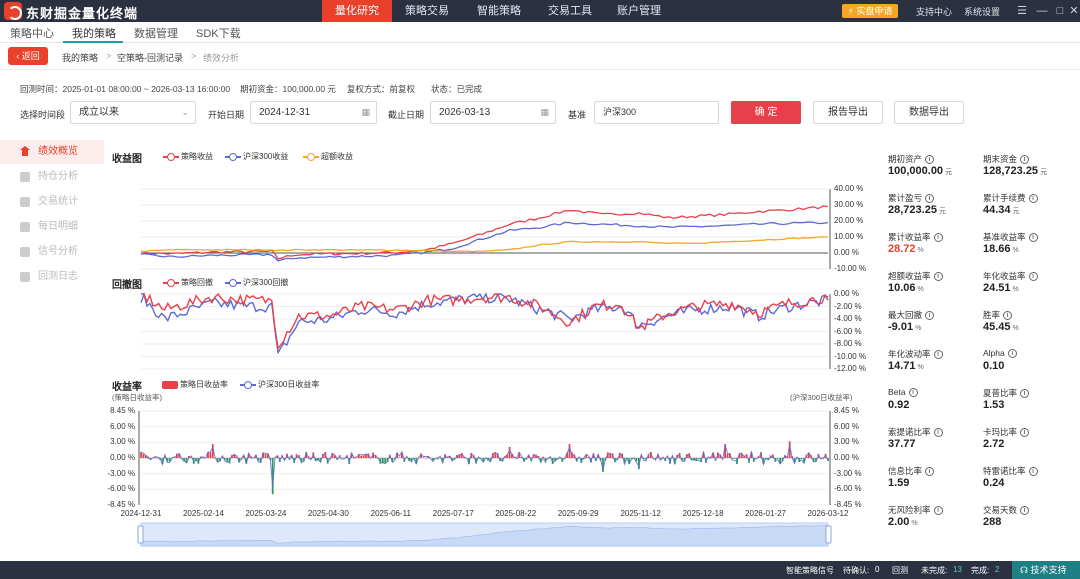 This screenshot has width=1080, height=579. What do you see at coordinates (1004, 276) in the screenshot?
I see `metric-label-text: 年化收益率` at bounding box center [1004, 276].